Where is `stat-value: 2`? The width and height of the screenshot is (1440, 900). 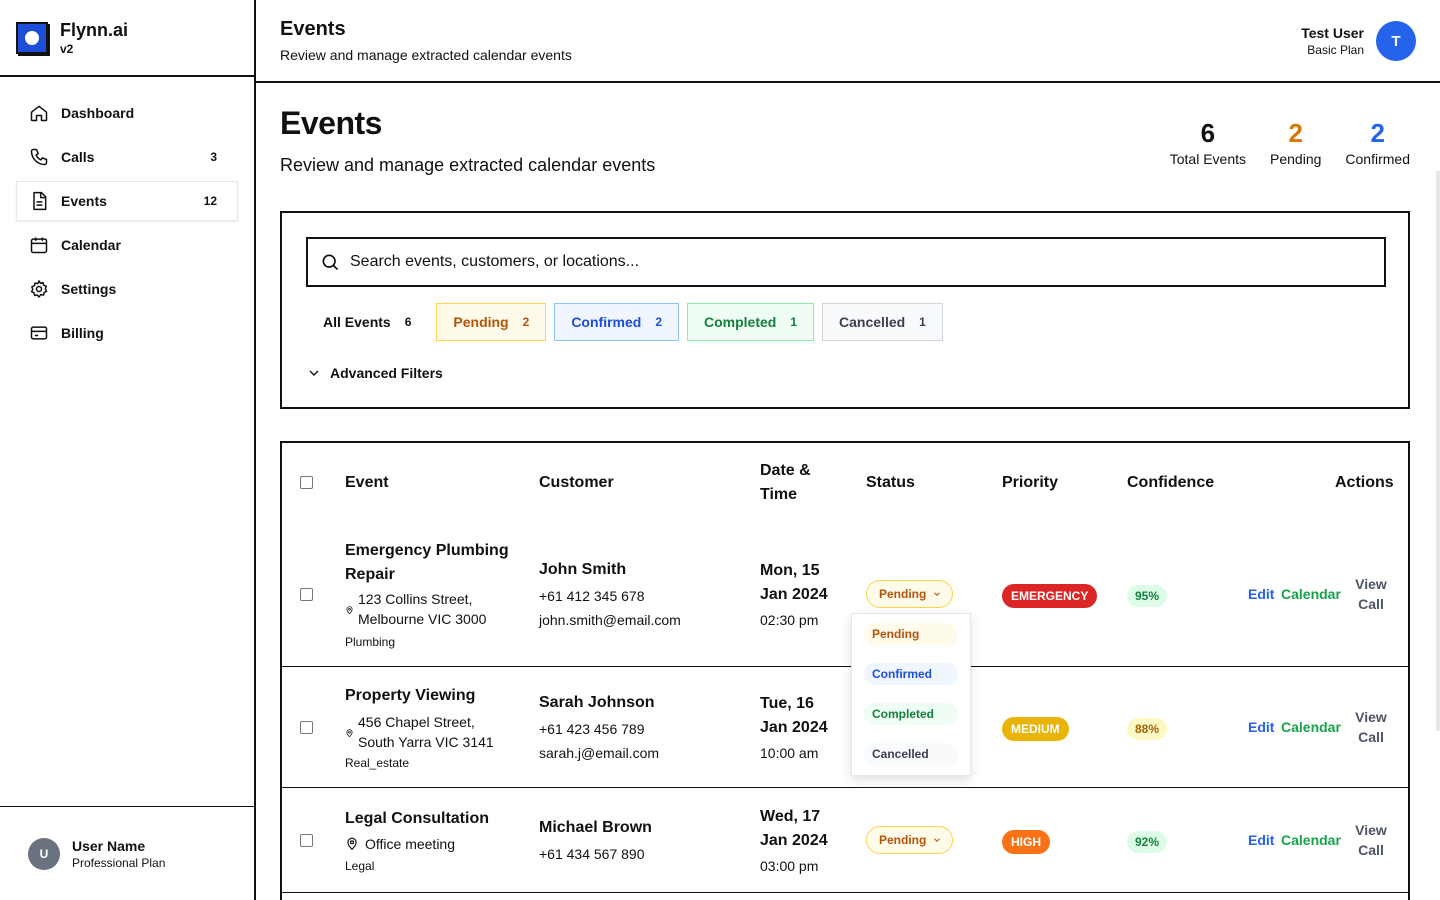 stat-value: 2 is located at coordinates (1377, 133).